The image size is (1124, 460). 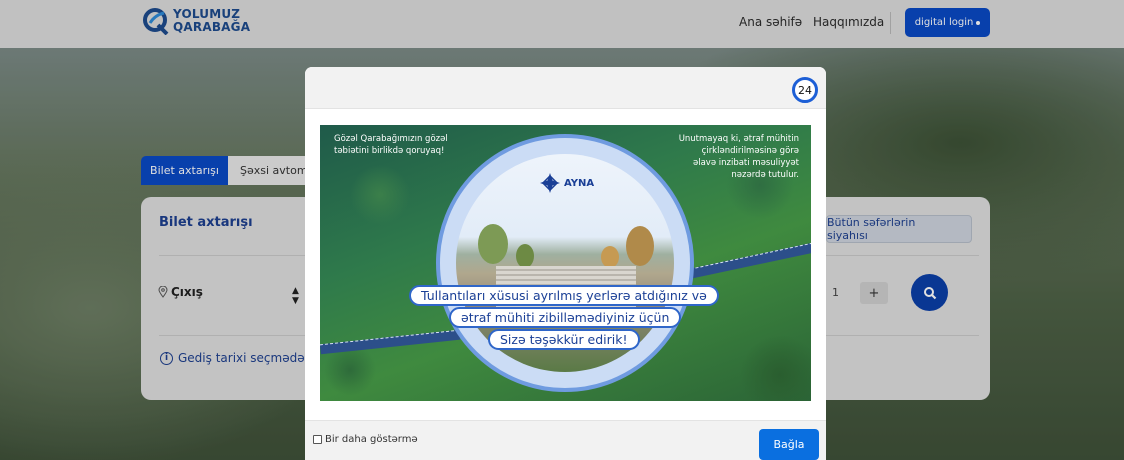 I want to click on modal-header, so click(x=565, y=88).